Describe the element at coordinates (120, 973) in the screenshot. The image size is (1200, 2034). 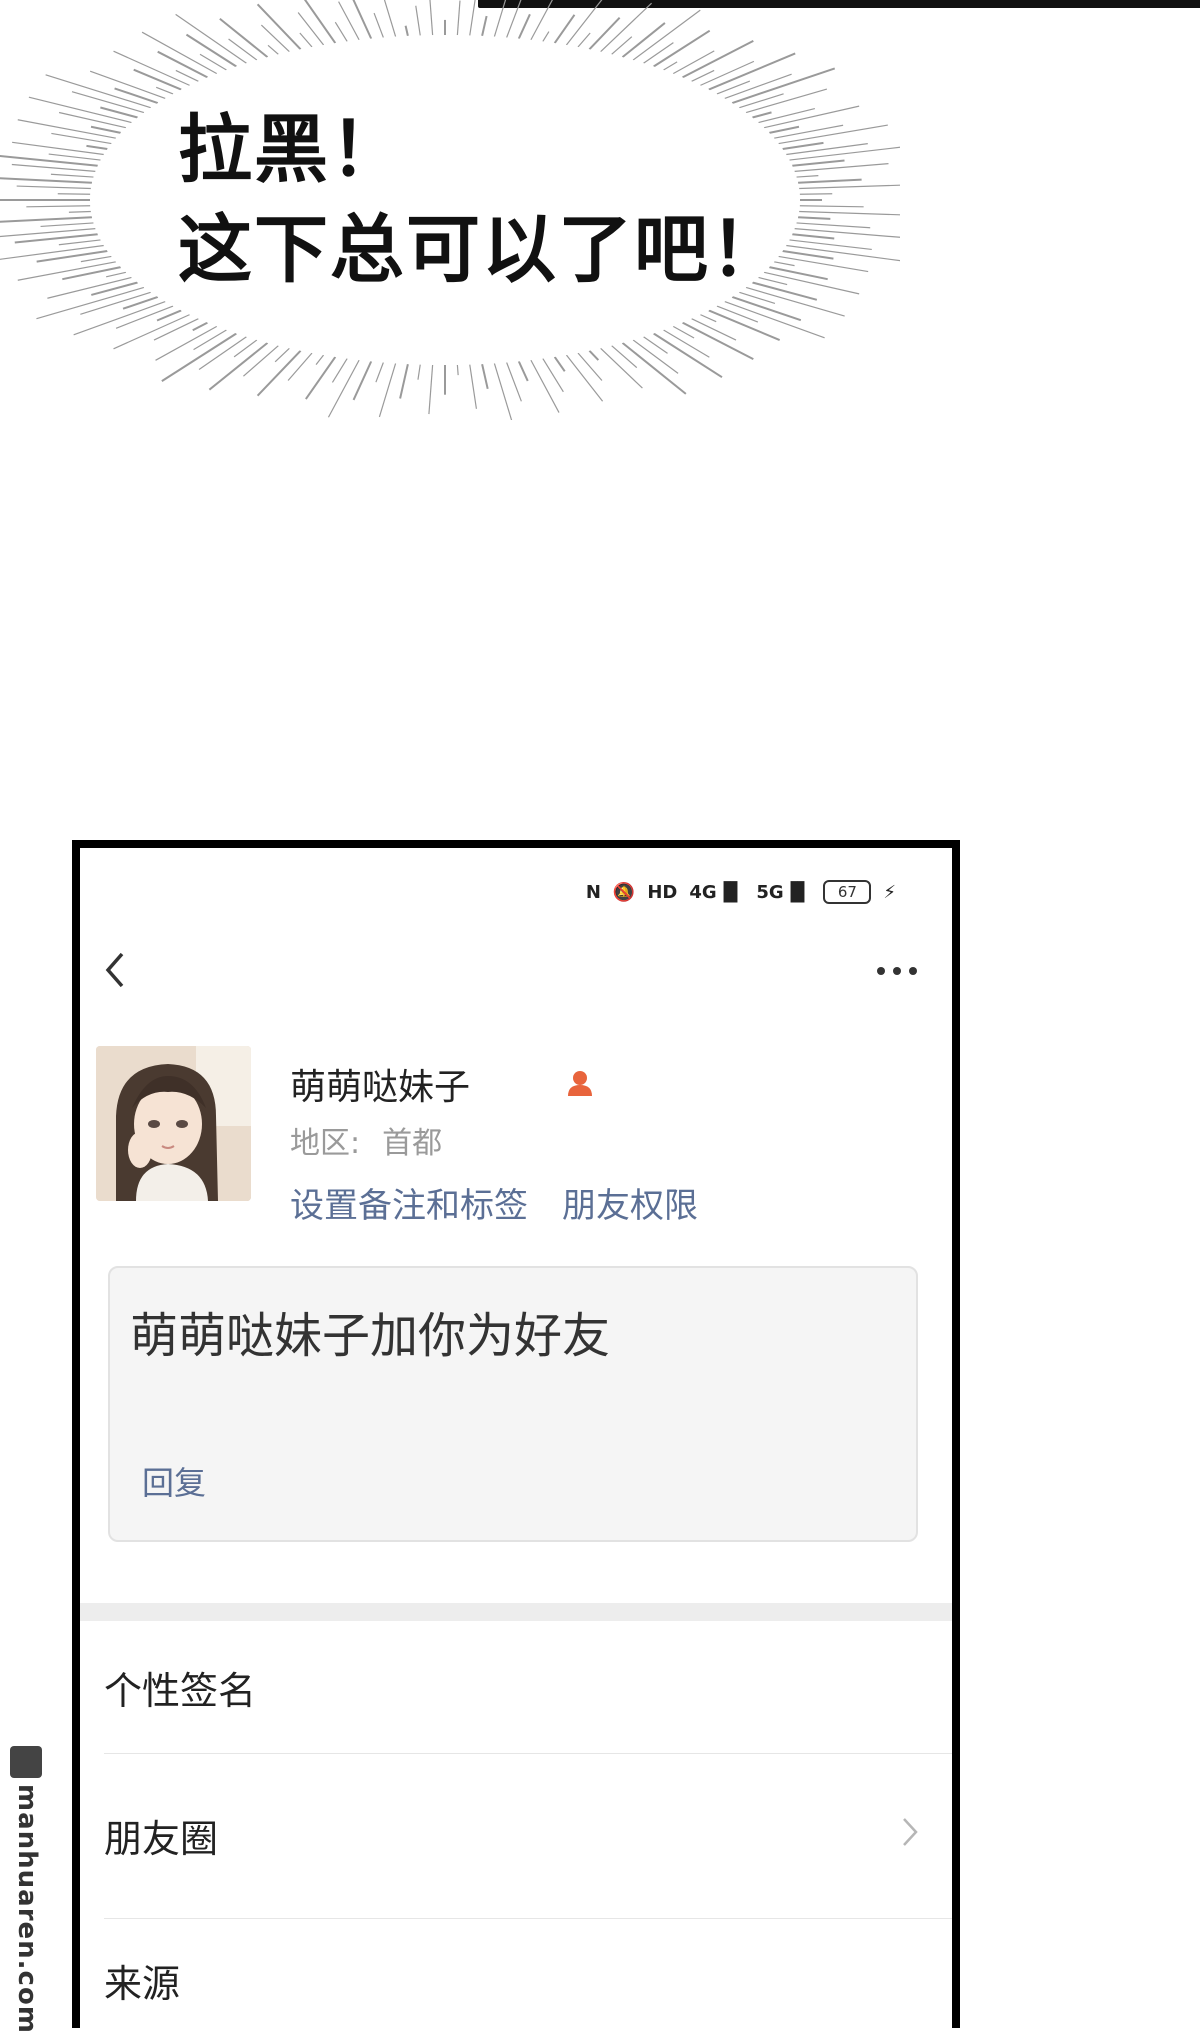
I see `back-button` at that location.